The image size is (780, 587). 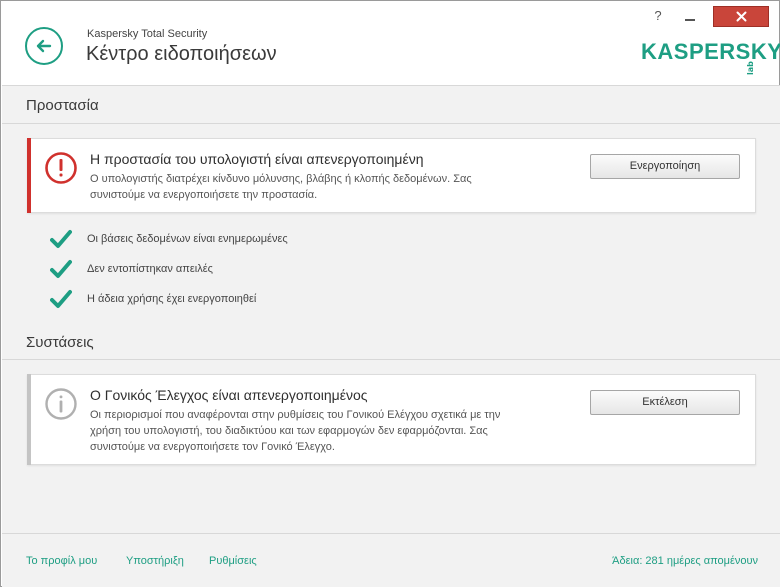 What do you see at coordinates (233, 561) in the screenshot?
I see `settings-link: Ρυθμίσεις` at bounding box center [233, 561].